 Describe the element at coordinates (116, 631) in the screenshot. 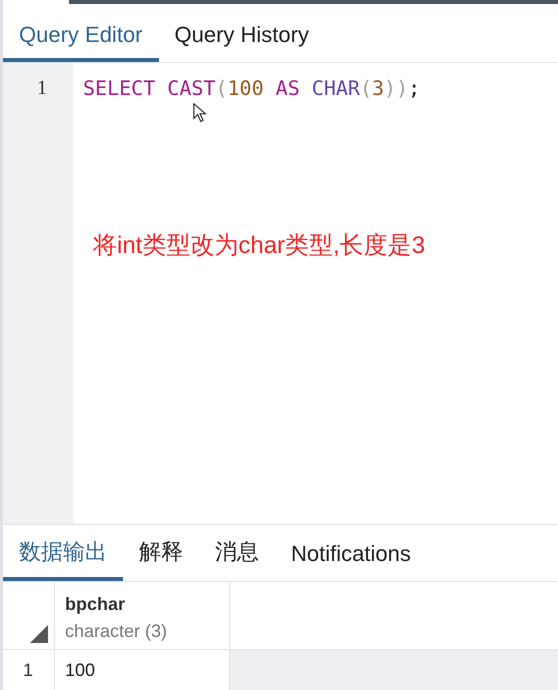

I see `column-type: character (3)` at that location.